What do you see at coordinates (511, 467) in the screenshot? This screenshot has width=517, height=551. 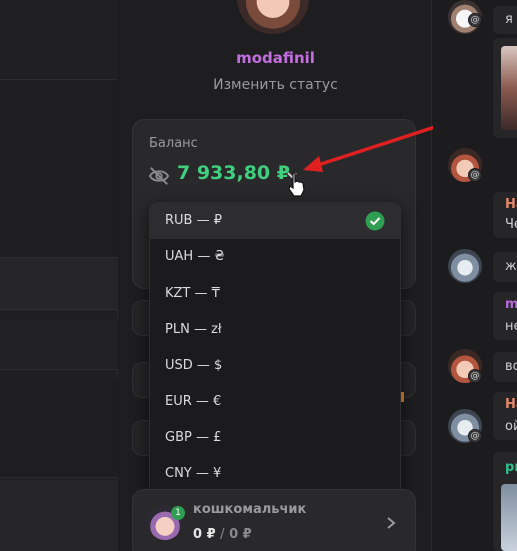 I see `chat-author: рь` at bounding box center [511, 467].